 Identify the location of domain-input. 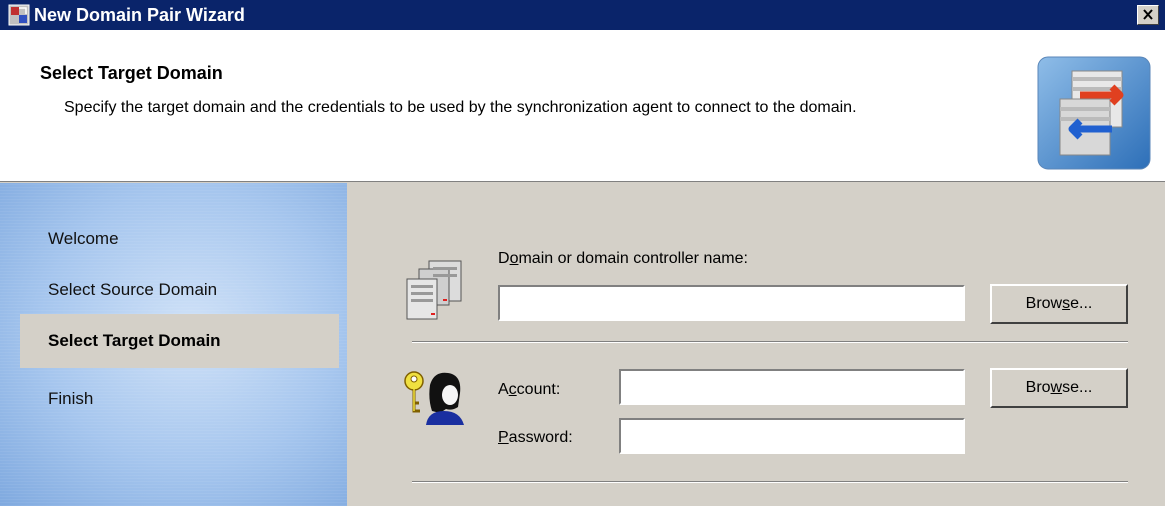
(731, 303).